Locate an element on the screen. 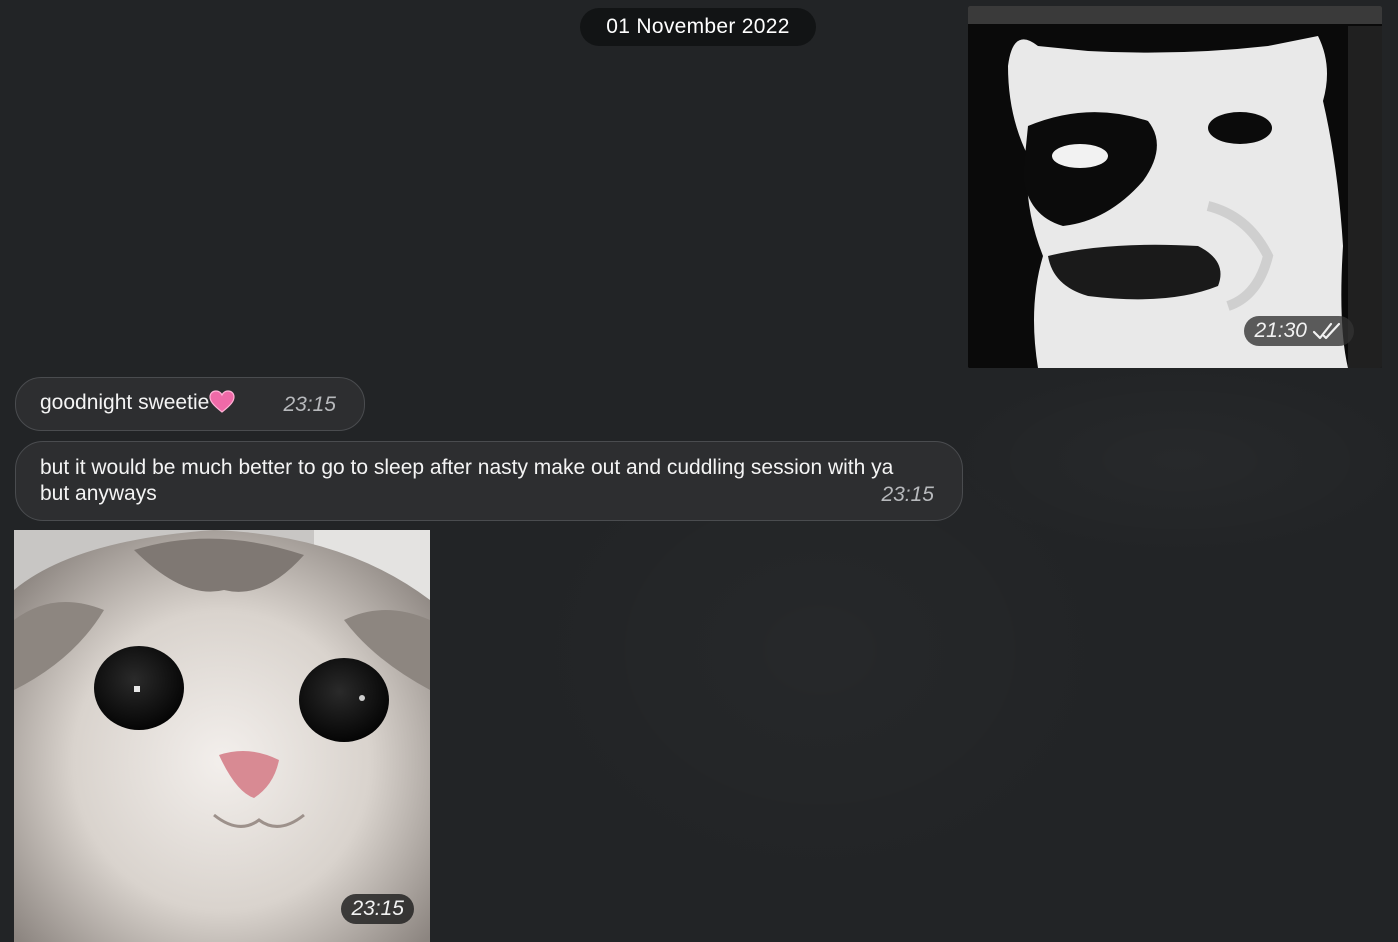  message-text: goodnight sweetie is located at coordinates (125, 402).